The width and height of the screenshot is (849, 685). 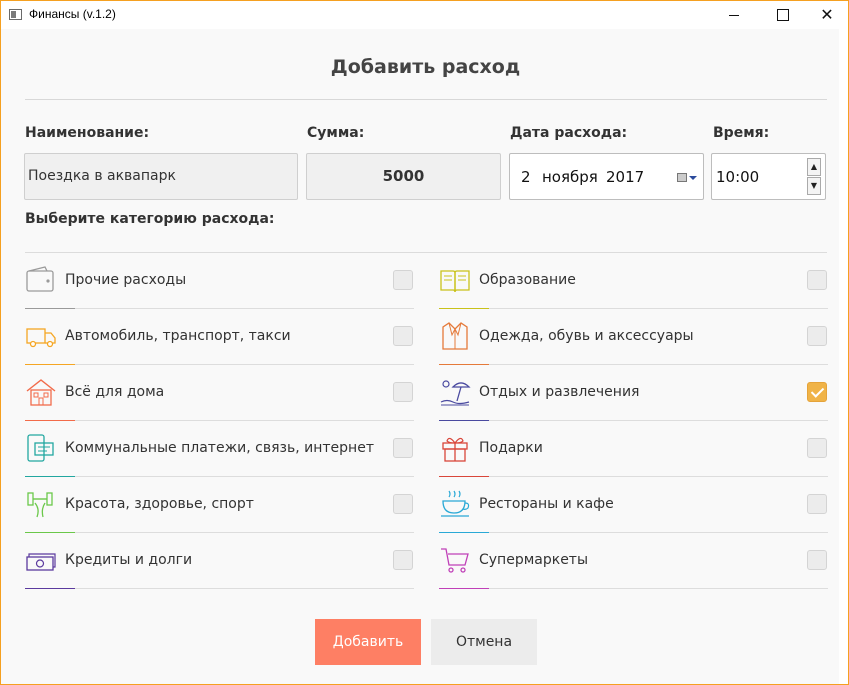 I want to click on chevron-down-icon, so click(x=693, y=178).